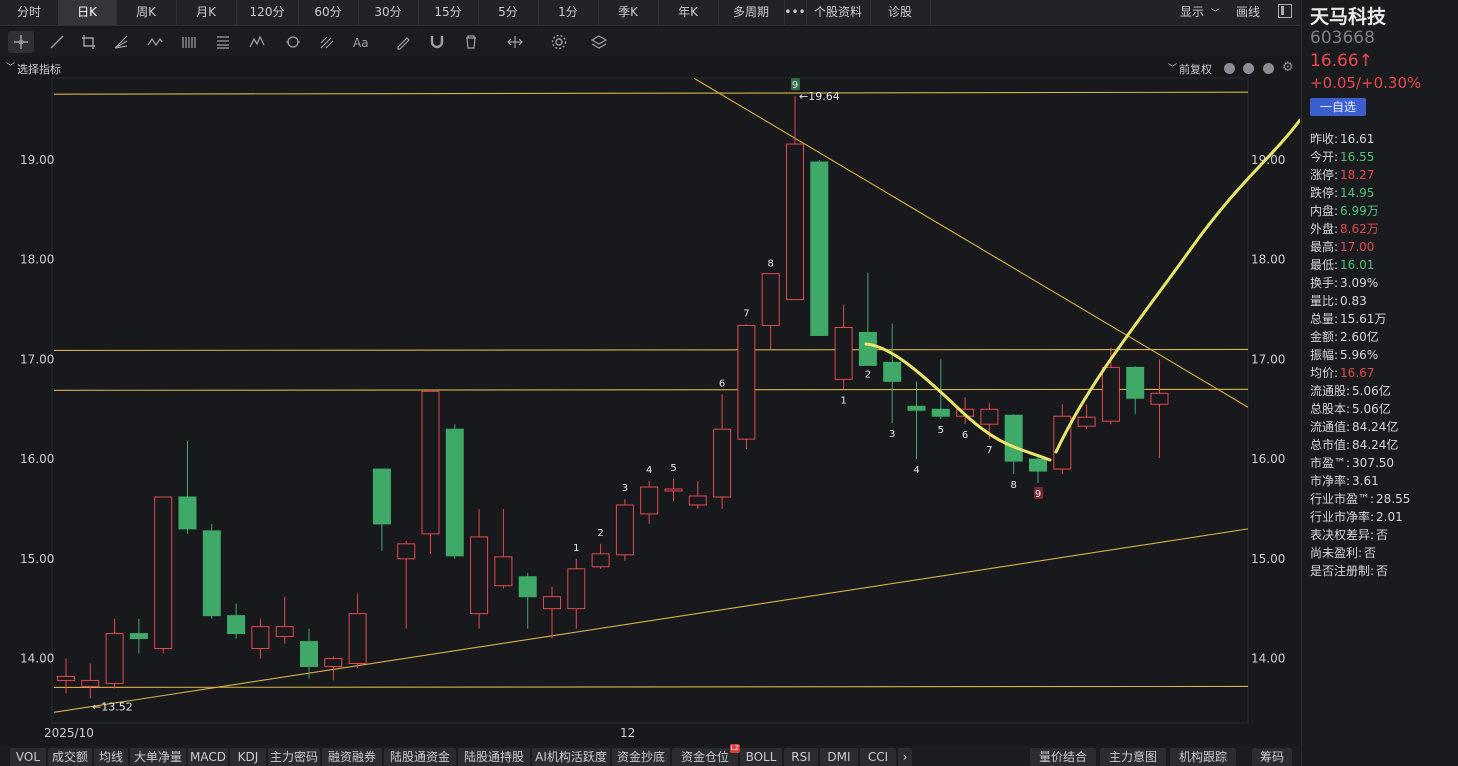 Image resolution: width=1458 pixels, height=766 pixels. I want to click on indicator-tab-17: ›, so click(905, 757).